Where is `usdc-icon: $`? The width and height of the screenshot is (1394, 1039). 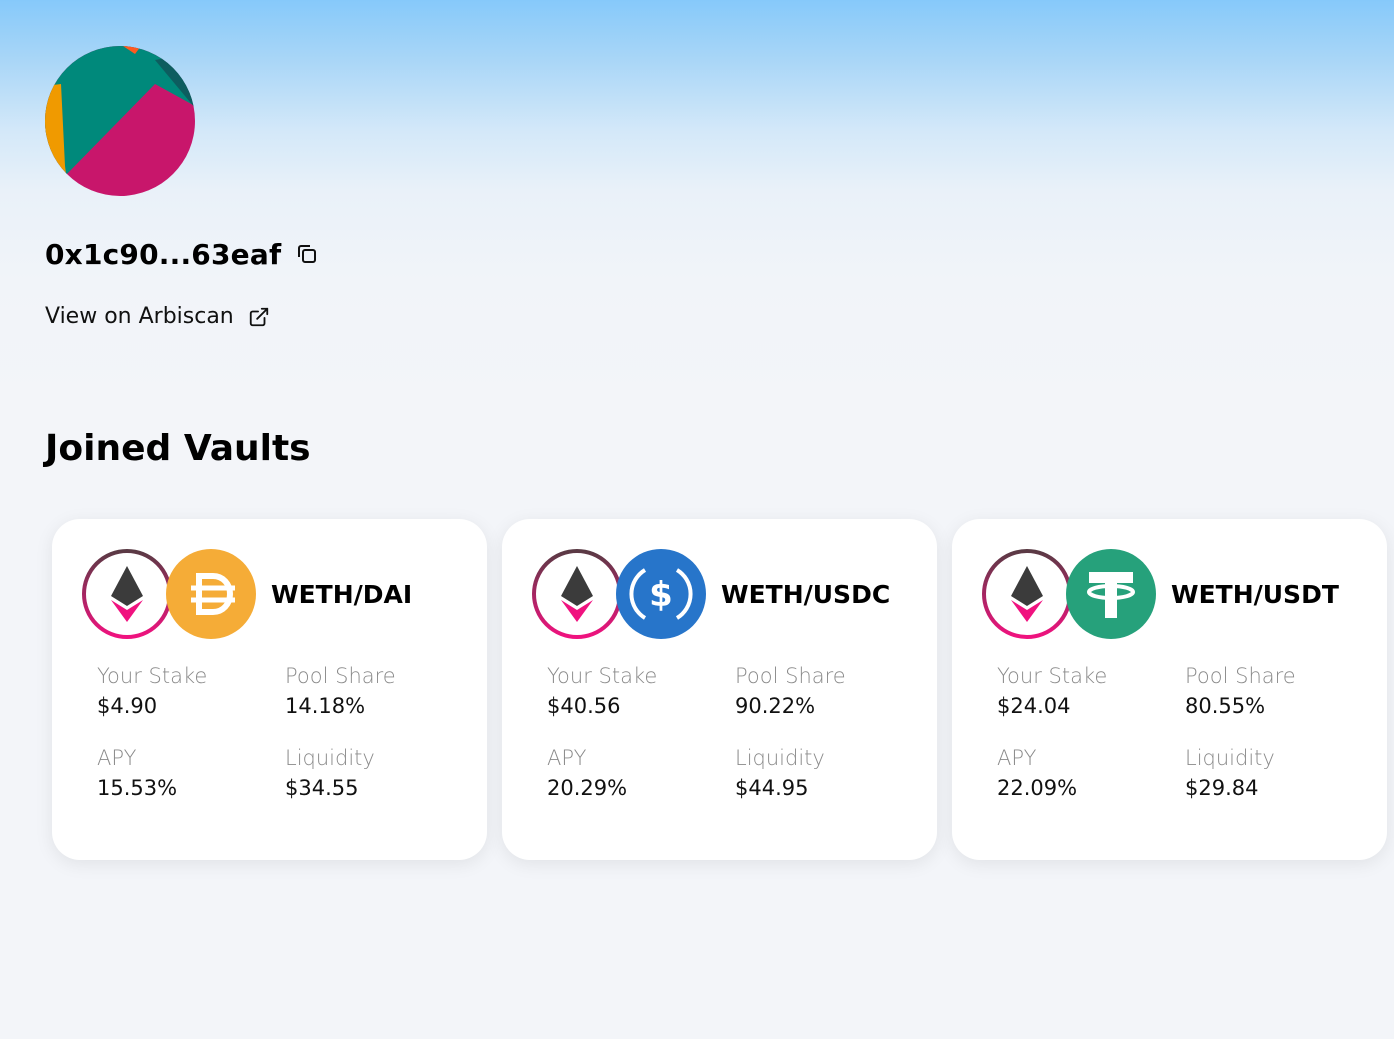
usdc-icon: $ is located at coordinates (661, 594).